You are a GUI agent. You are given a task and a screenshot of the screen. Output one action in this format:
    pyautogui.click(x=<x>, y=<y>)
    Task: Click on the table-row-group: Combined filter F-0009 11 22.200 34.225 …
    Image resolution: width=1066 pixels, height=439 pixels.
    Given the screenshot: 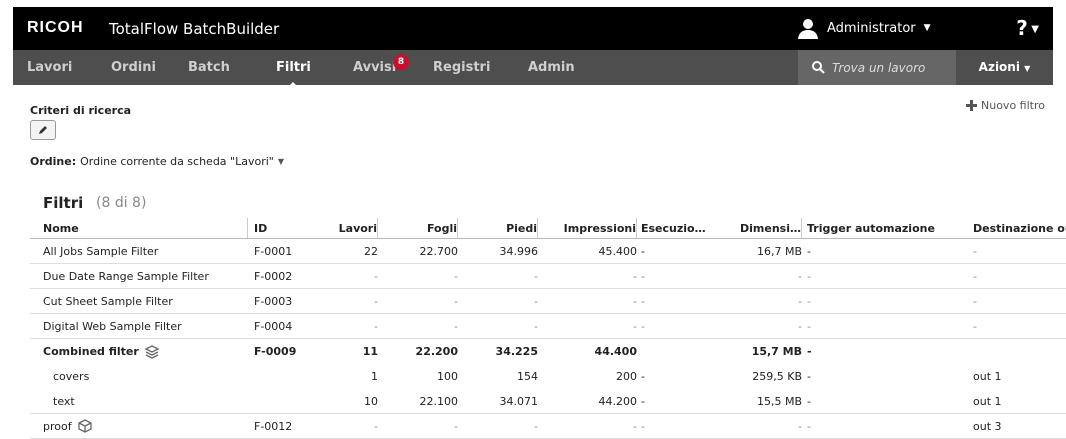 What is the action you would take?
    pyautogui.click(x=548, y=351)
    